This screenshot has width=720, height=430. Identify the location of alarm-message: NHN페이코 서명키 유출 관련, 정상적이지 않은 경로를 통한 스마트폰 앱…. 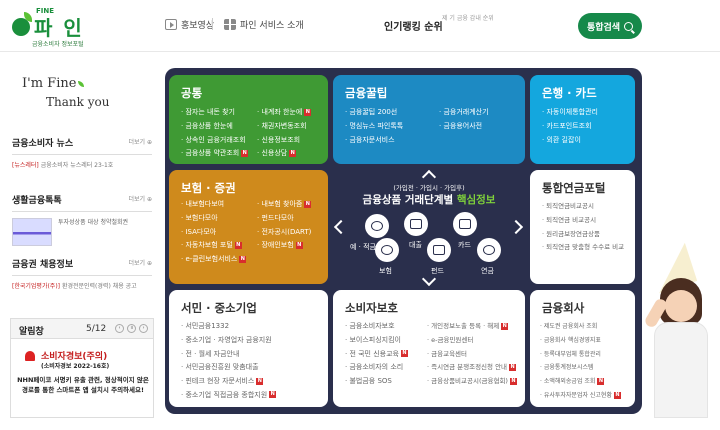
(83, 385).